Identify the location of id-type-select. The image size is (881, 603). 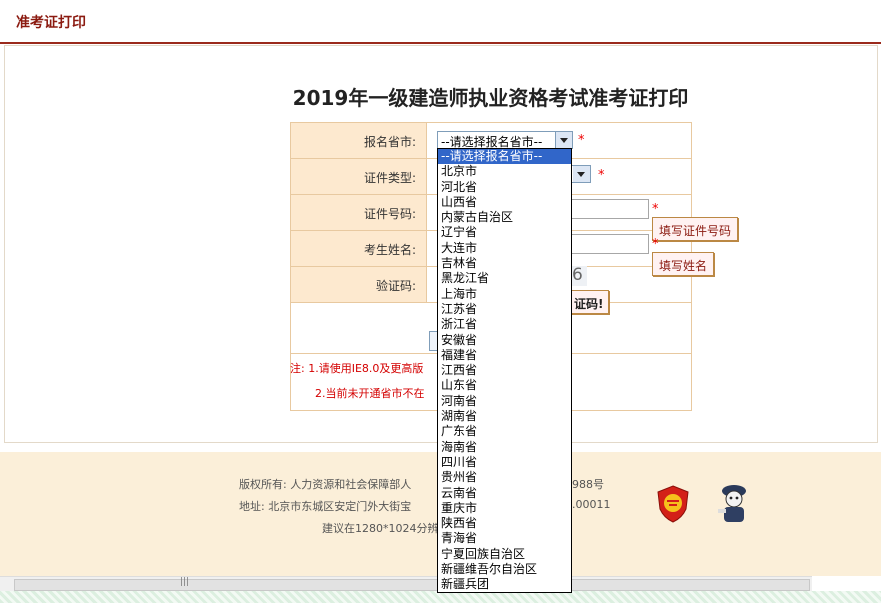
(581, 174).